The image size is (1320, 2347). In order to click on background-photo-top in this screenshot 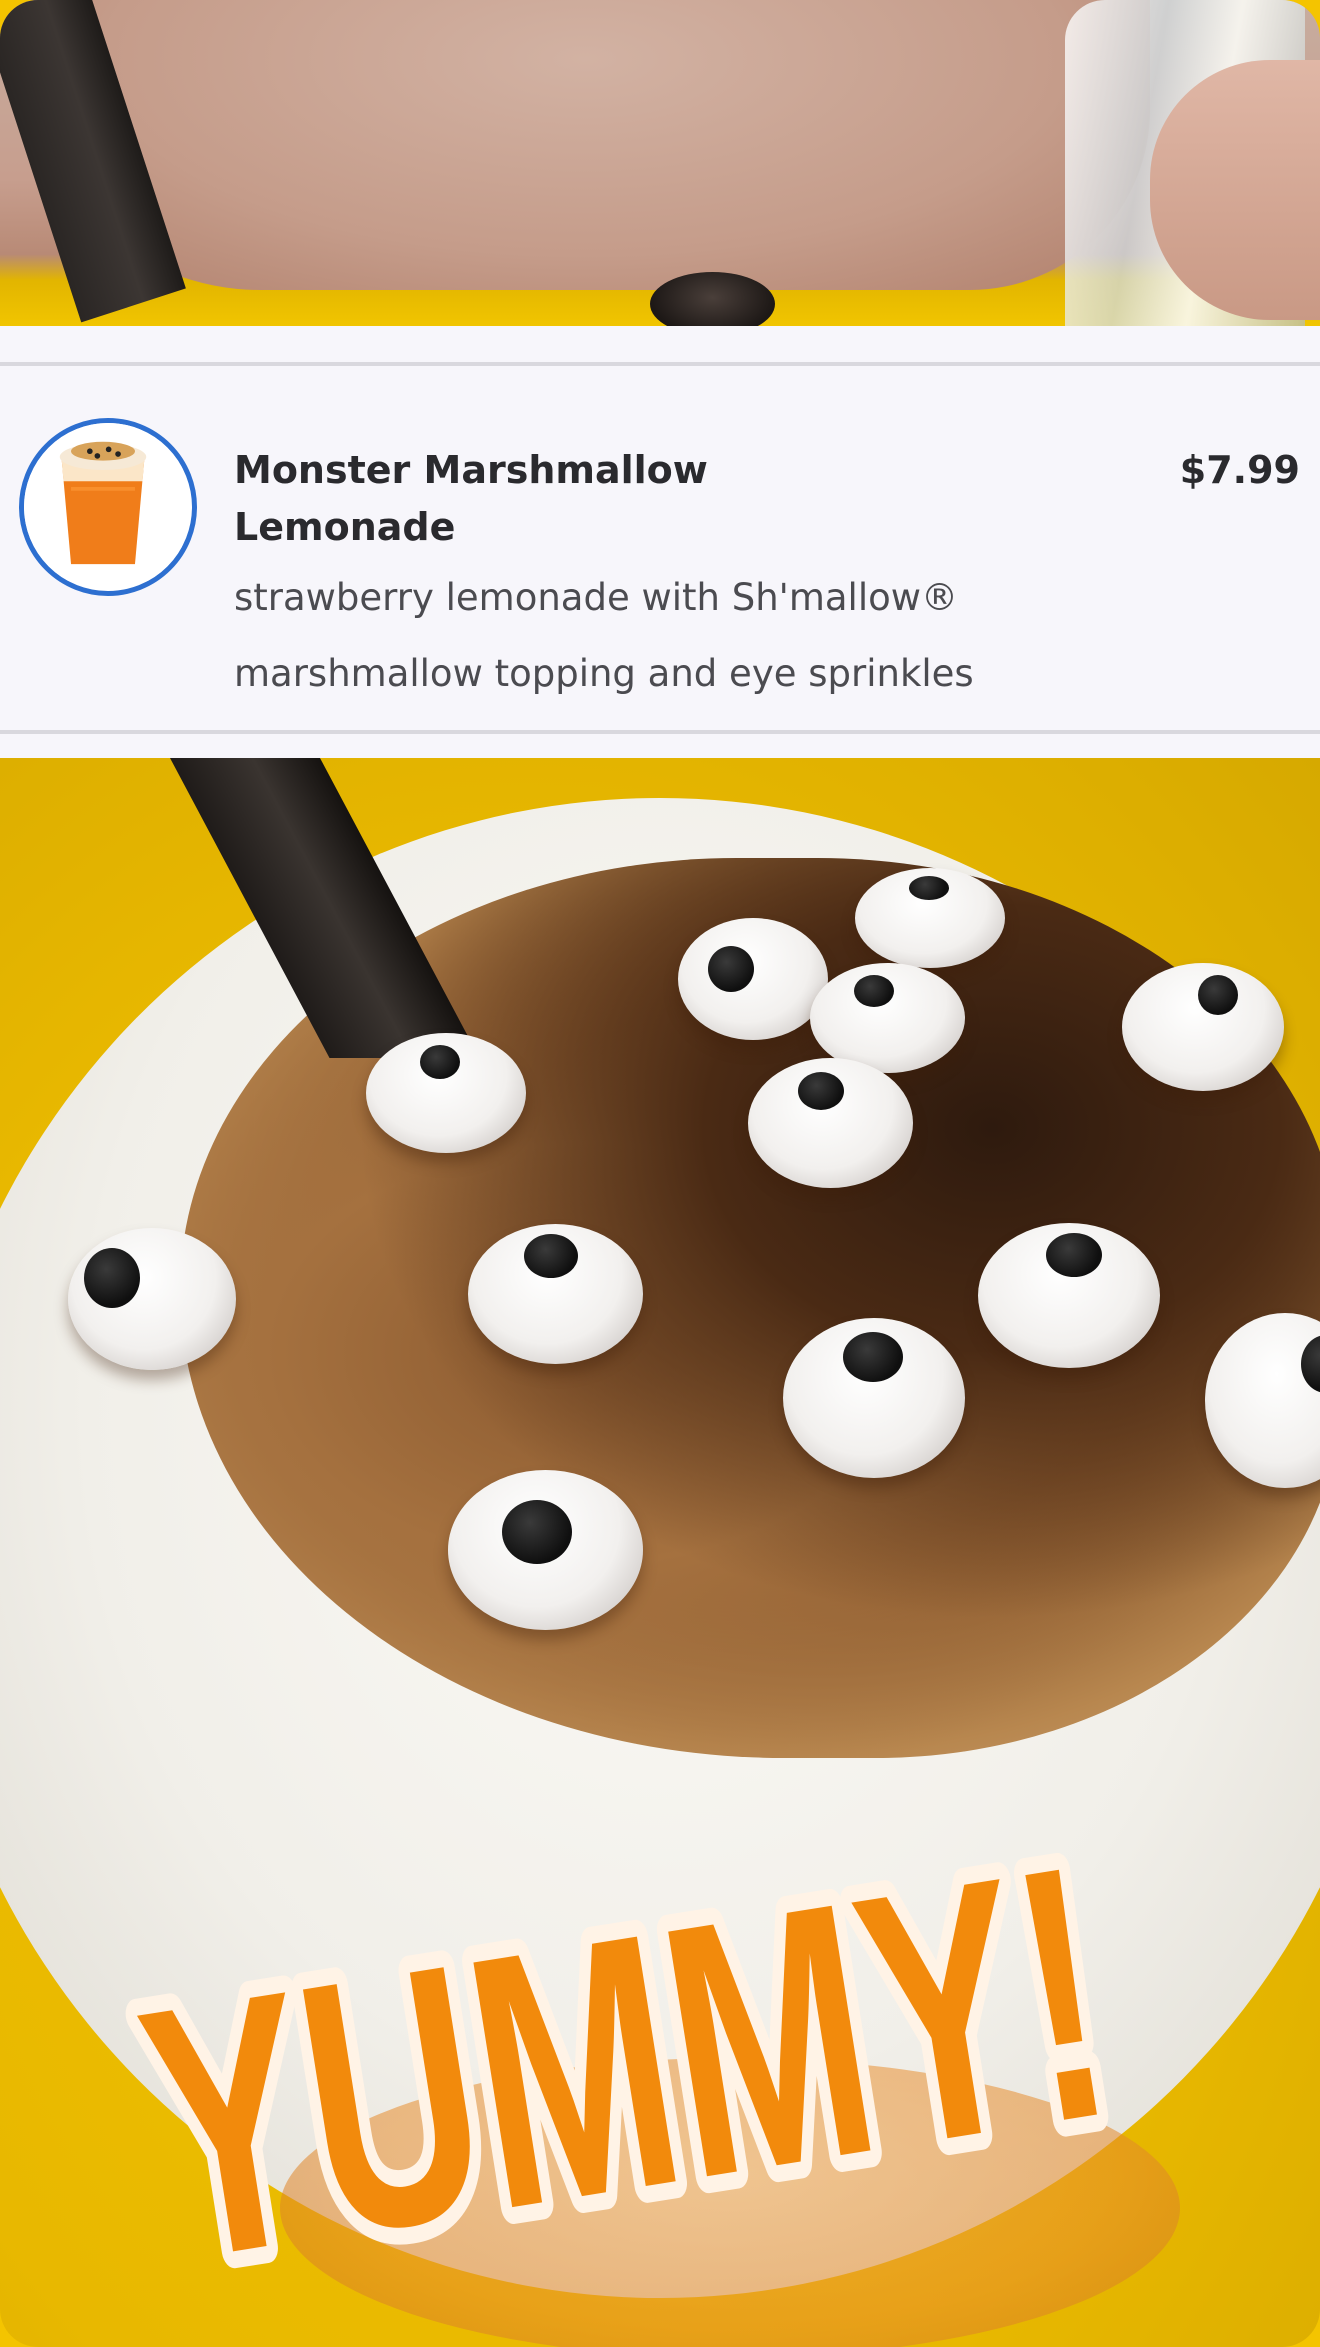, I will do `click(660, 163)`.